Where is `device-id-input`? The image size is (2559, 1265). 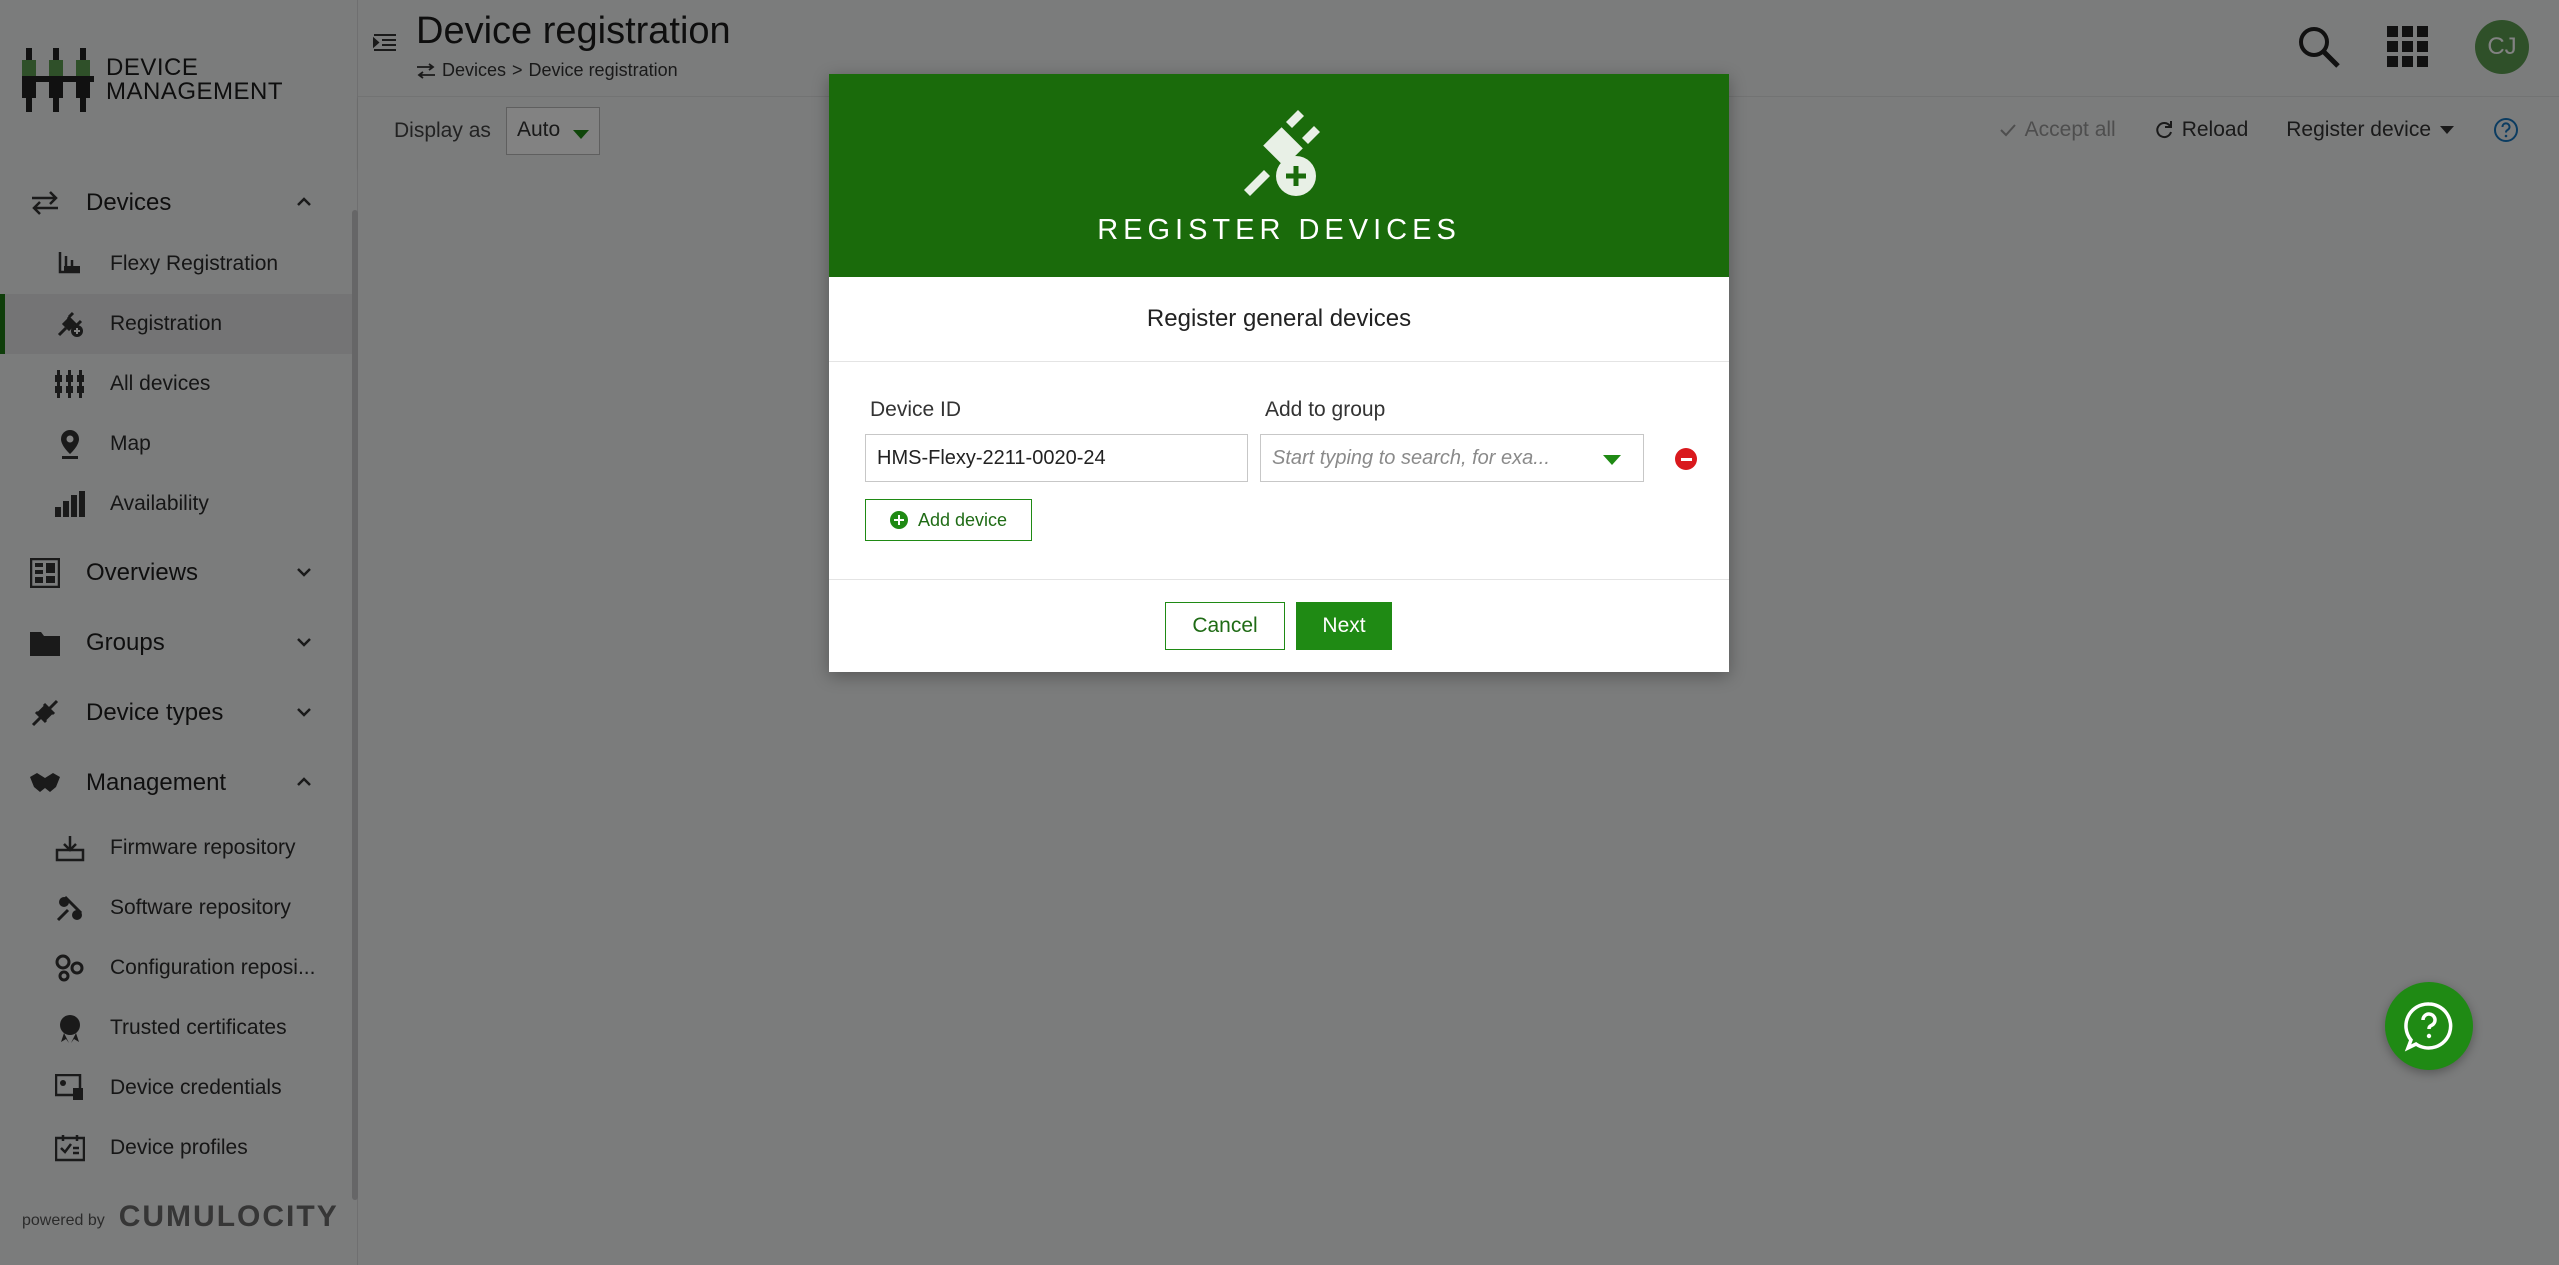
device-id-input is located at coordinates (1056, 458).